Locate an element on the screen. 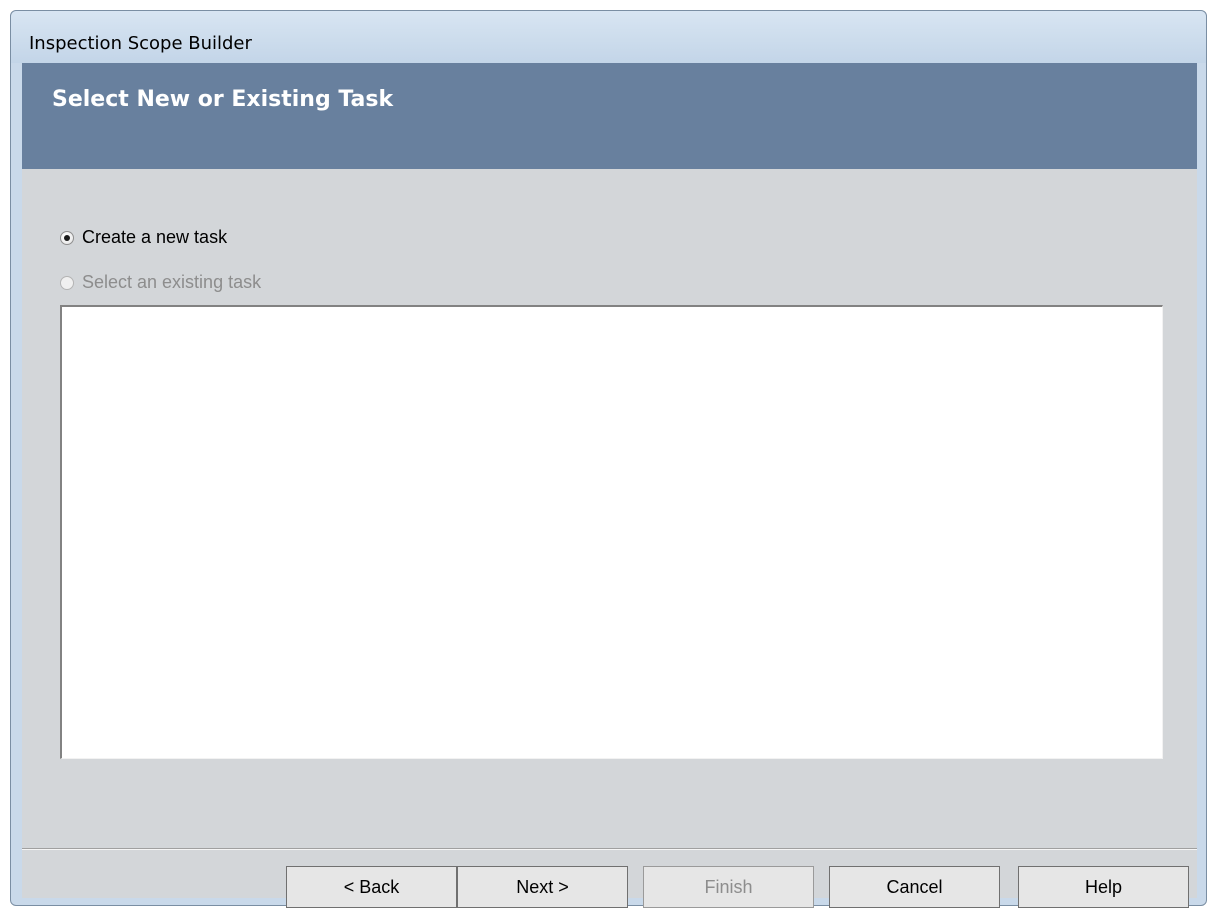 The width and height of the screenshot is (1217, 916). back-button: < Back is located at coordinates (371, 887).